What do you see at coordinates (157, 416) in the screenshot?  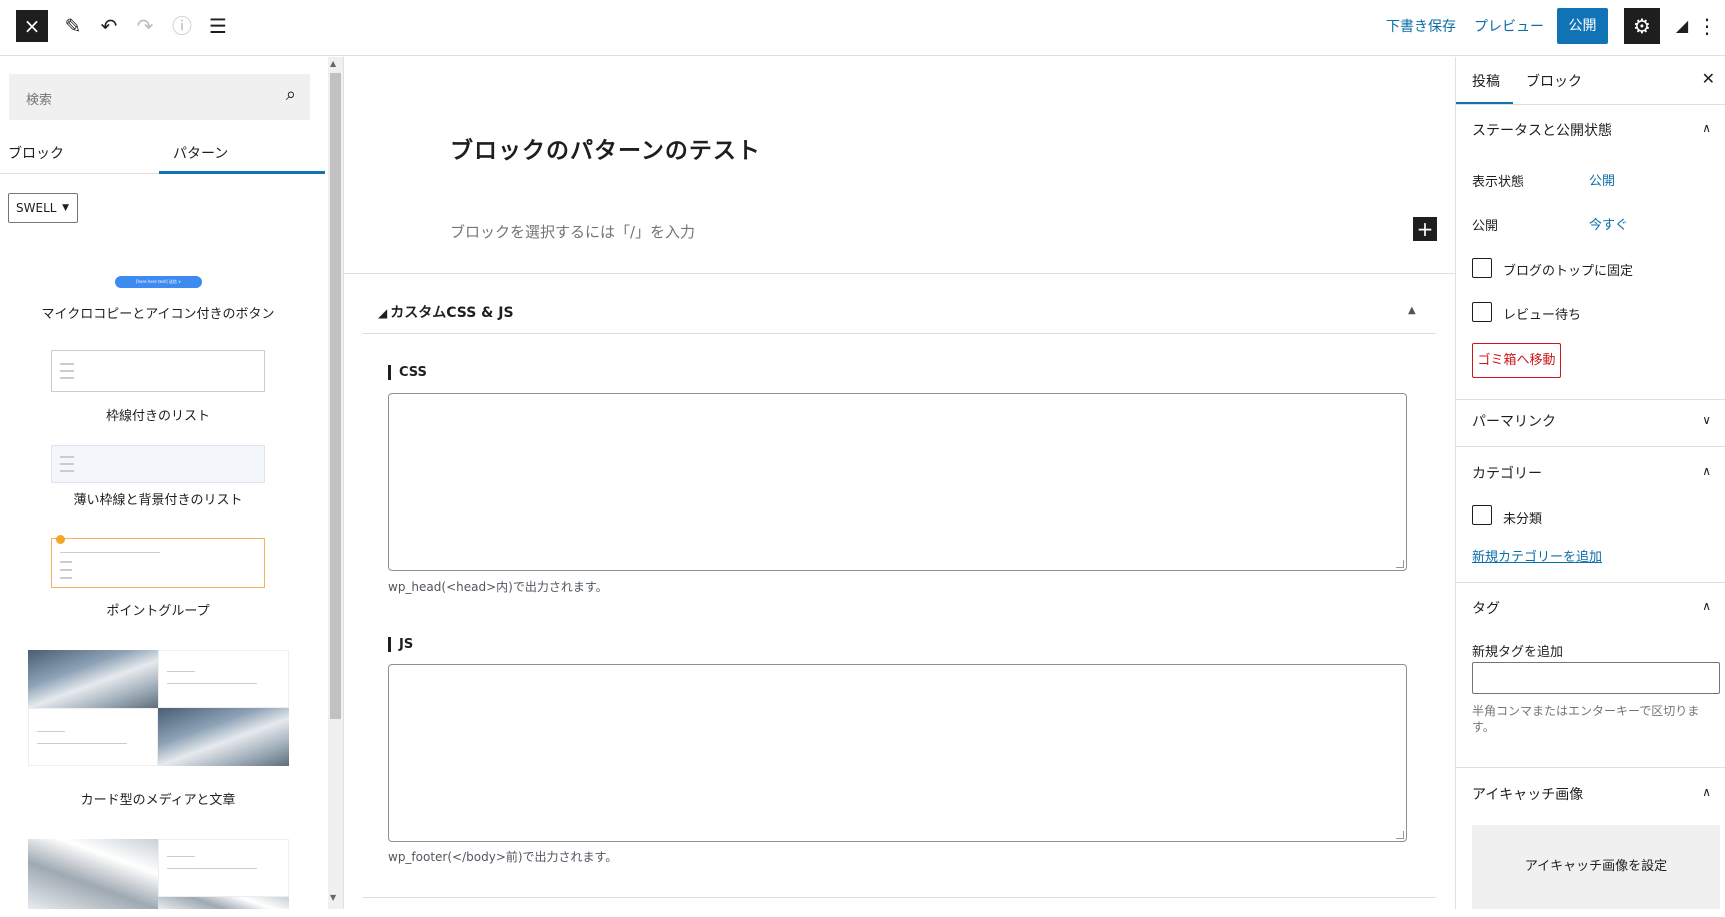 I see `pattern-label: 枠線付きのリスト` at bounding box center [157, 416].